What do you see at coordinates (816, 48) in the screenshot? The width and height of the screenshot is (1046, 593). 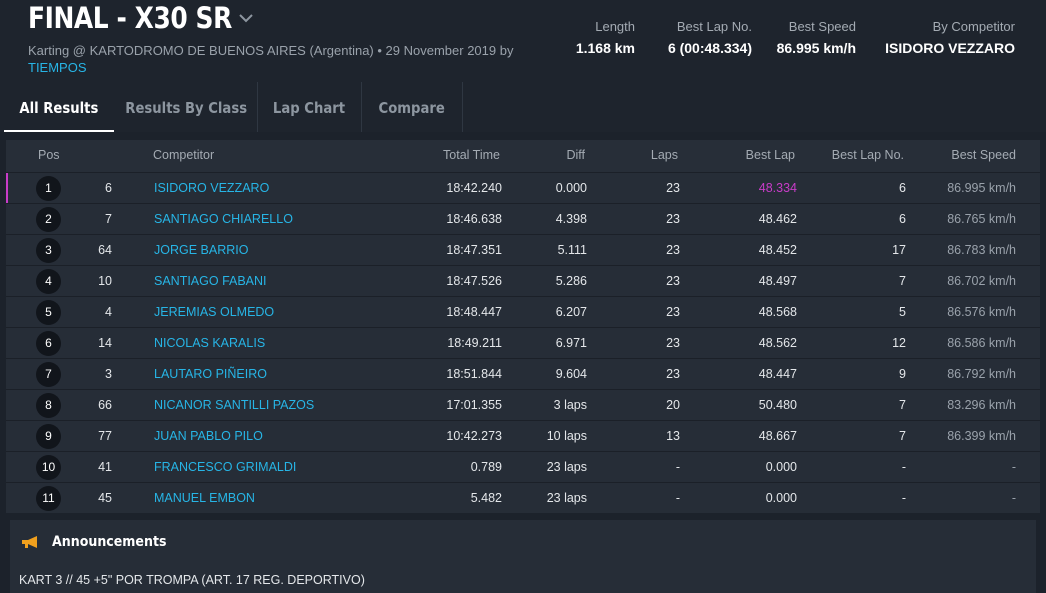 I see `stat-value: 86.995 km/h` at bounding box center [816, 48].